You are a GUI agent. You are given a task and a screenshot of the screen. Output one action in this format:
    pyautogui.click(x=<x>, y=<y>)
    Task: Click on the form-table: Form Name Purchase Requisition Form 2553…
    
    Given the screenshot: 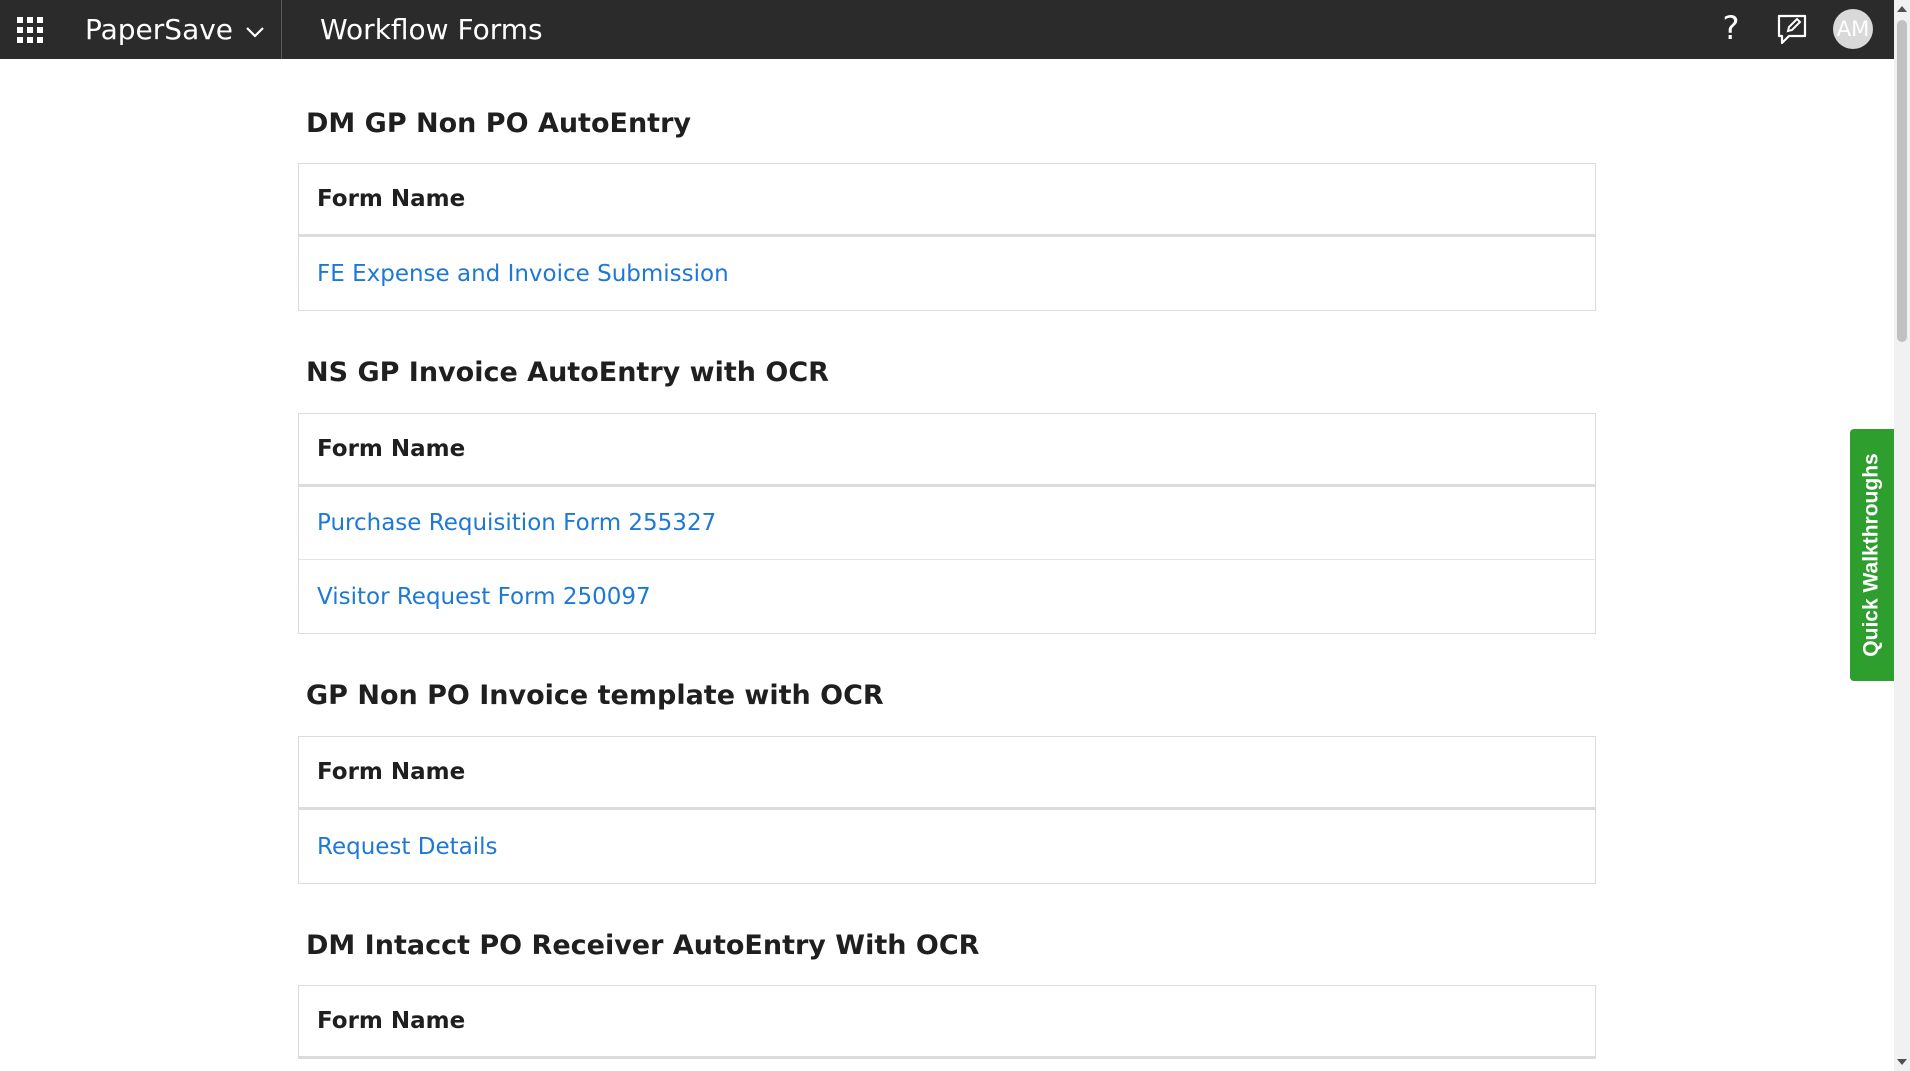 What is the action you would take?
    pyautogui.click(x=947, y=523)
    